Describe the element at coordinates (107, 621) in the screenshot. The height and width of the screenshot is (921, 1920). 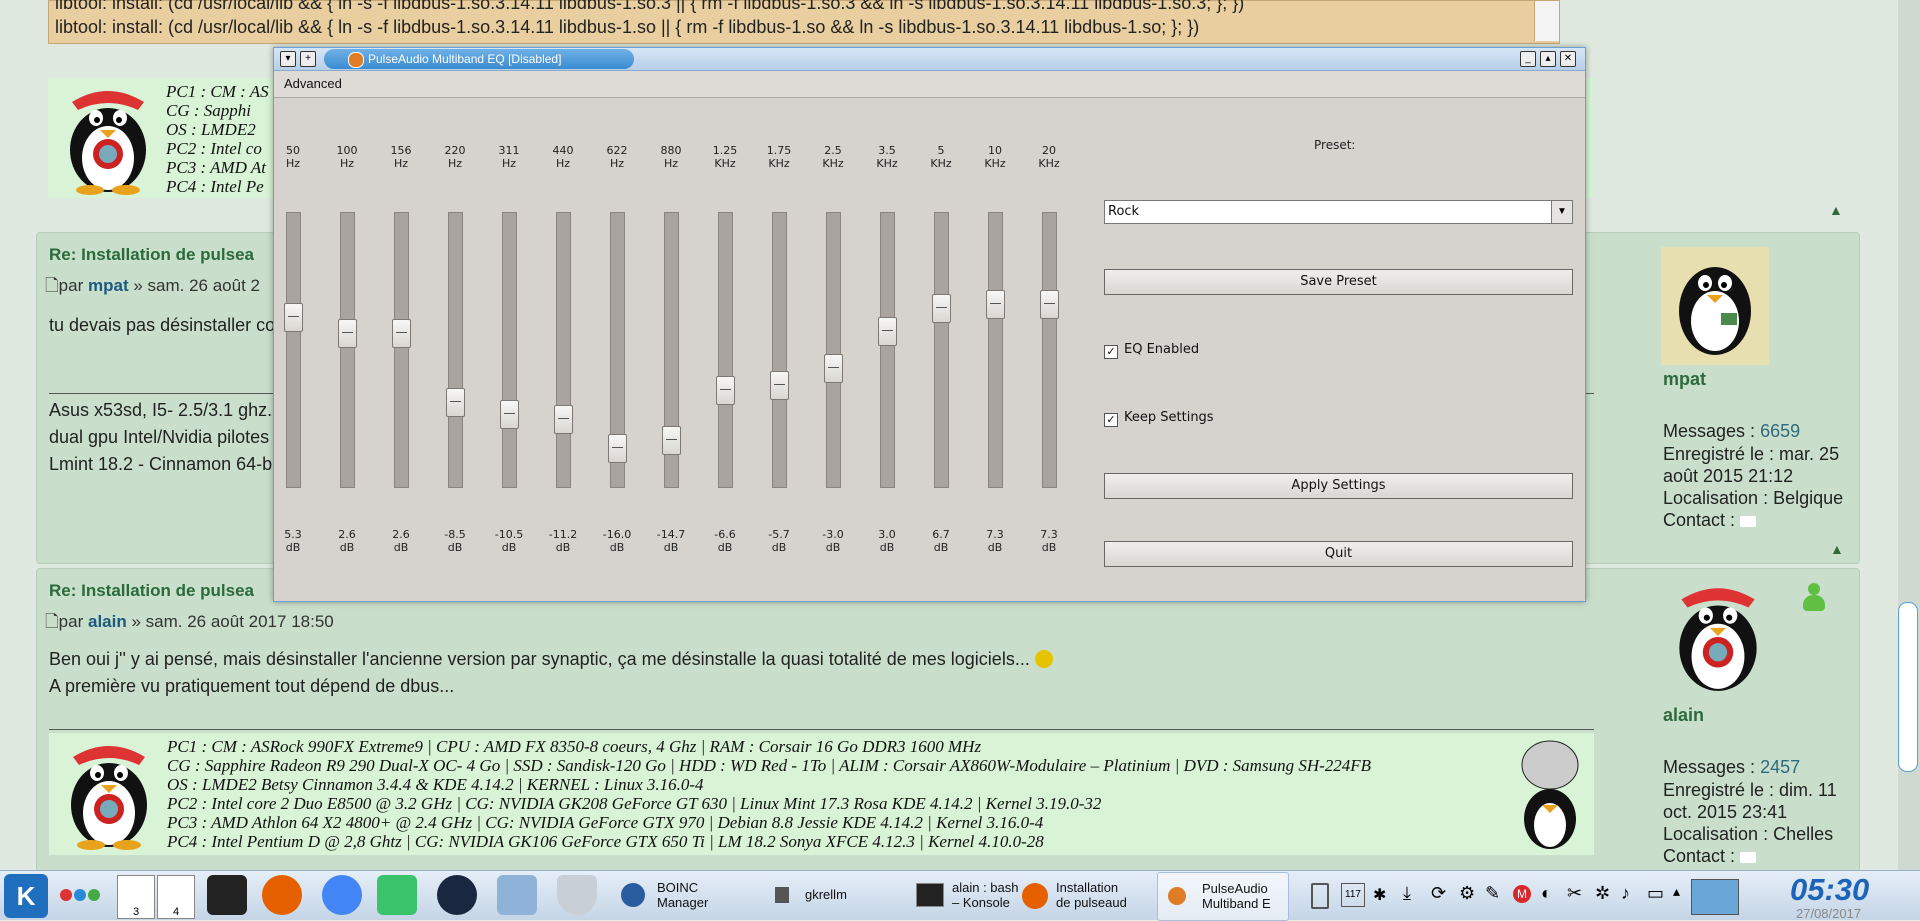
I see `post-author: alain` at that location.